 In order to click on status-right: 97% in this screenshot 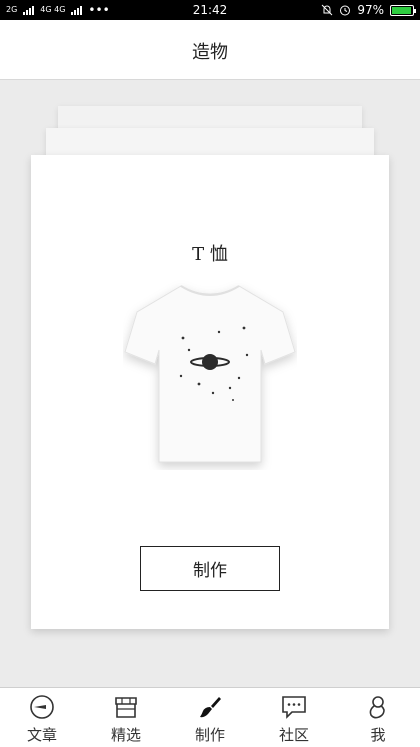, I will do `click(368, 10)`.